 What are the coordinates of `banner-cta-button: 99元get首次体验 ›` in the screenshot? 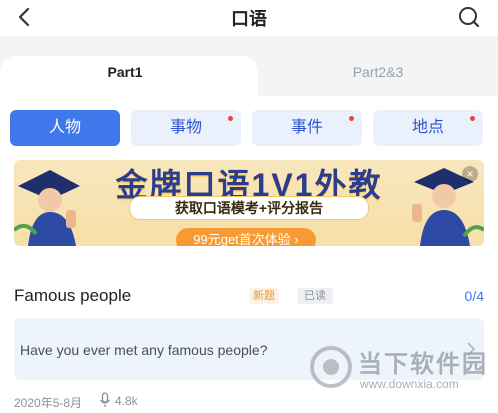 It's located at (246, 237).